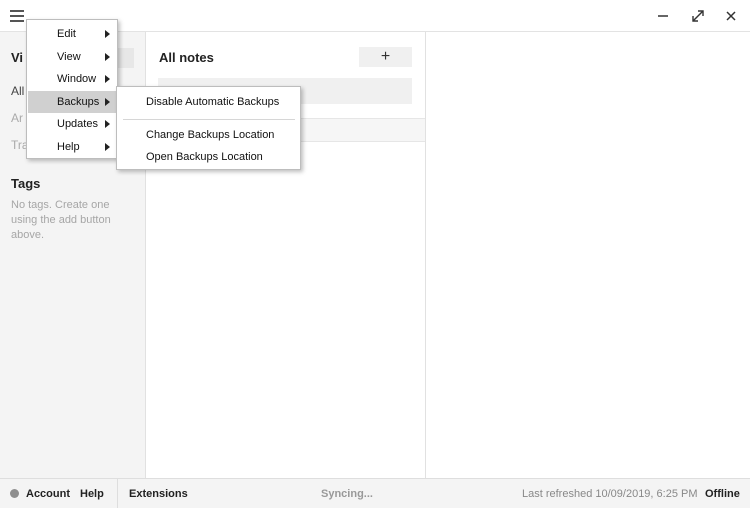  I want to click on menu-item-help: Help, so click(72, 147).